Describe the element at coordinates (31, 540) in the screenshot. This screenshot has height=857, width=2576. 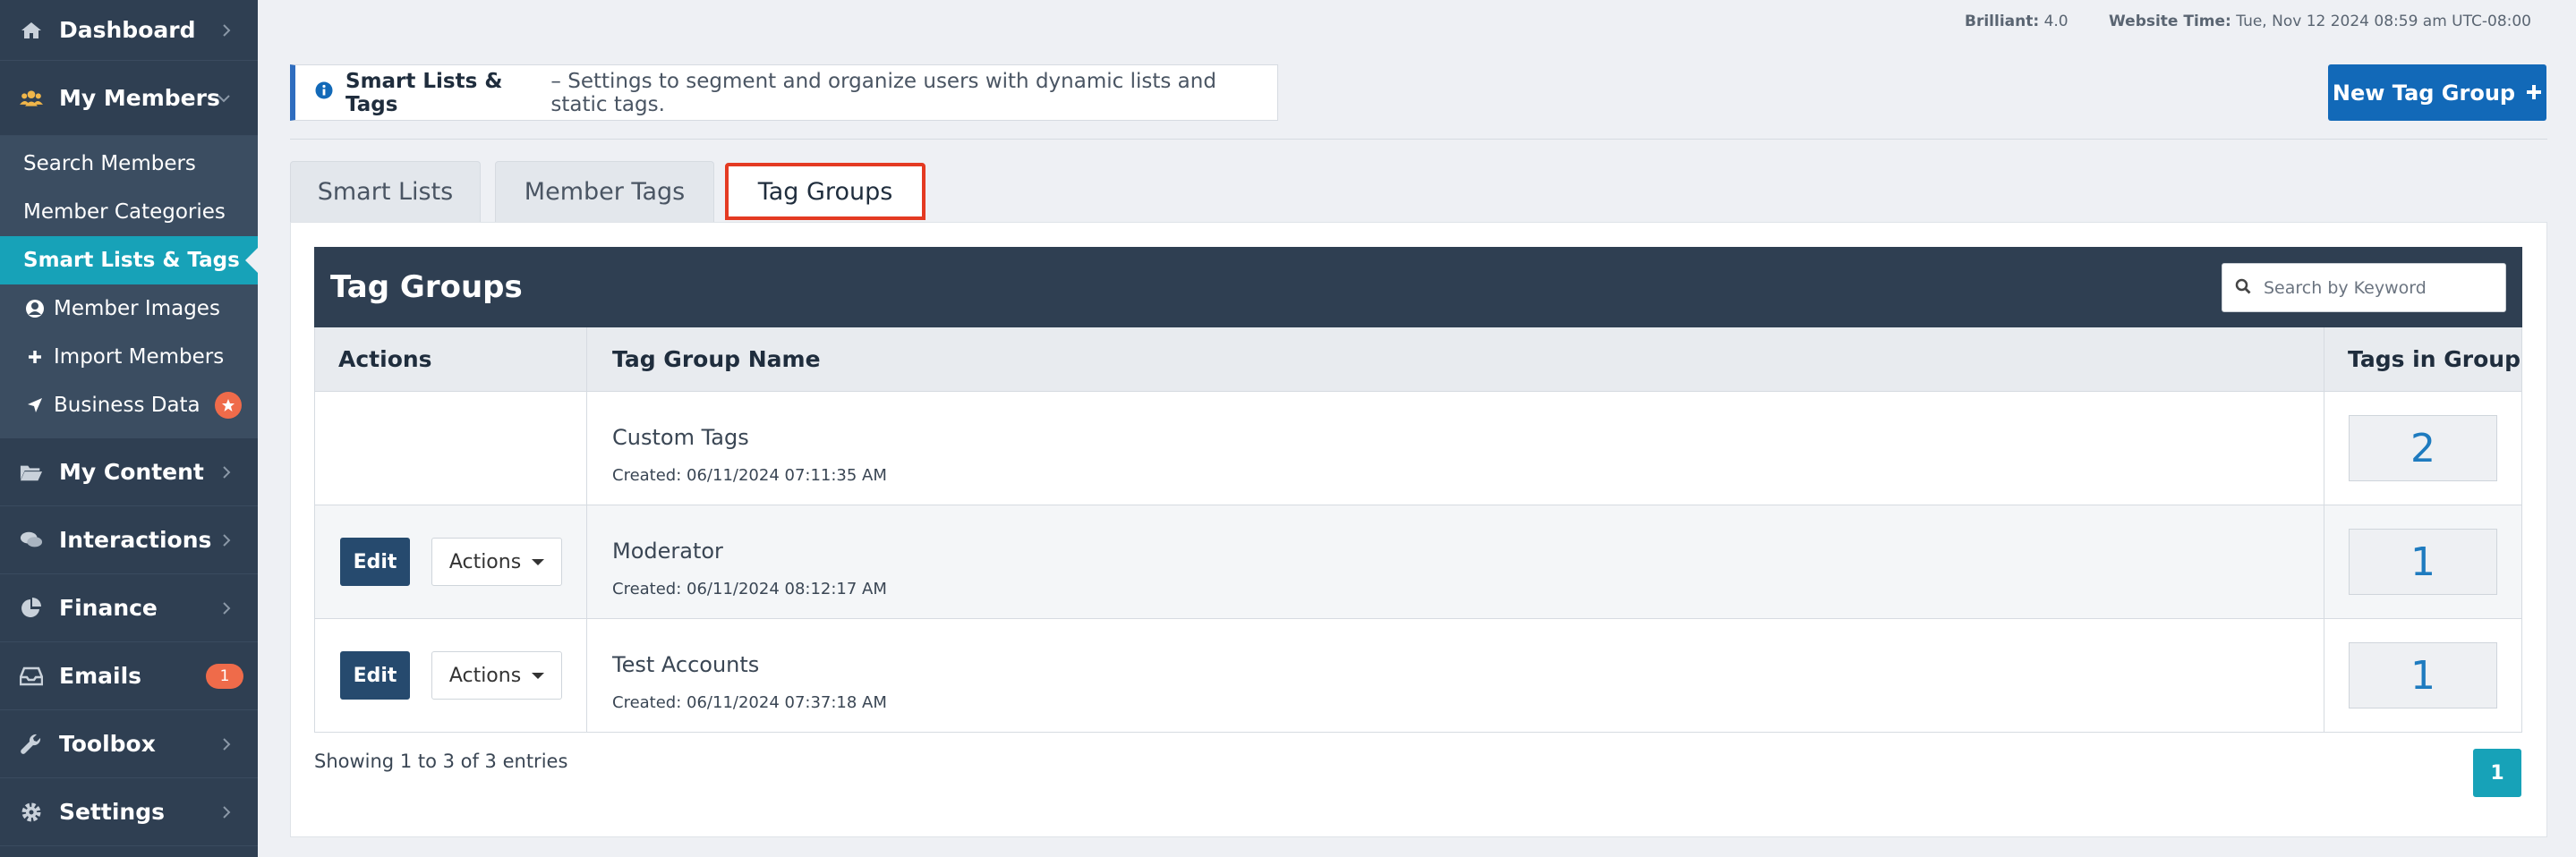
I see `comments-icon` at that location.